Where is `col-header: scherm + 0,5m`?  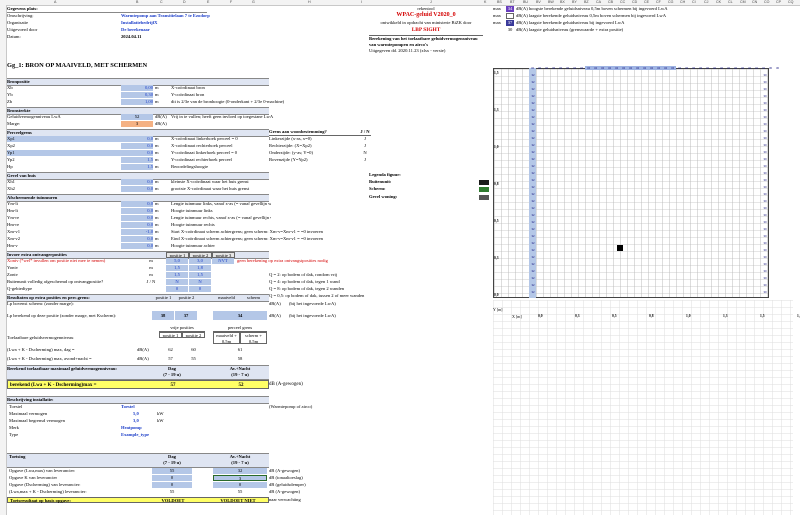
col-header: scherm + 0,5m is located at coordinates (253, 338).